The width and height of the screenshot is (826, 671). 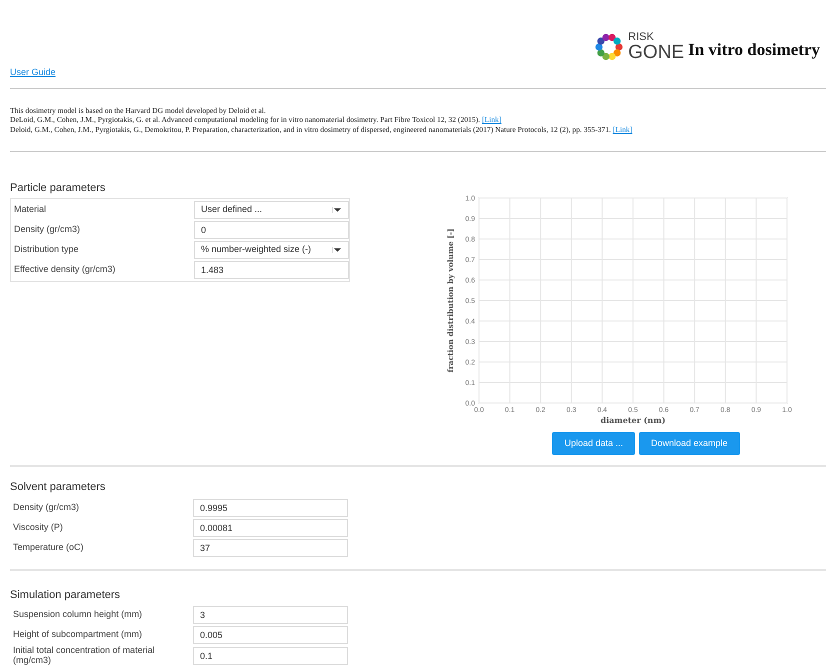 What do you see at coordinates (58, 488) in the screenshot?
I see `section-title: Solvent parameters` at bounding box center [58, 488].